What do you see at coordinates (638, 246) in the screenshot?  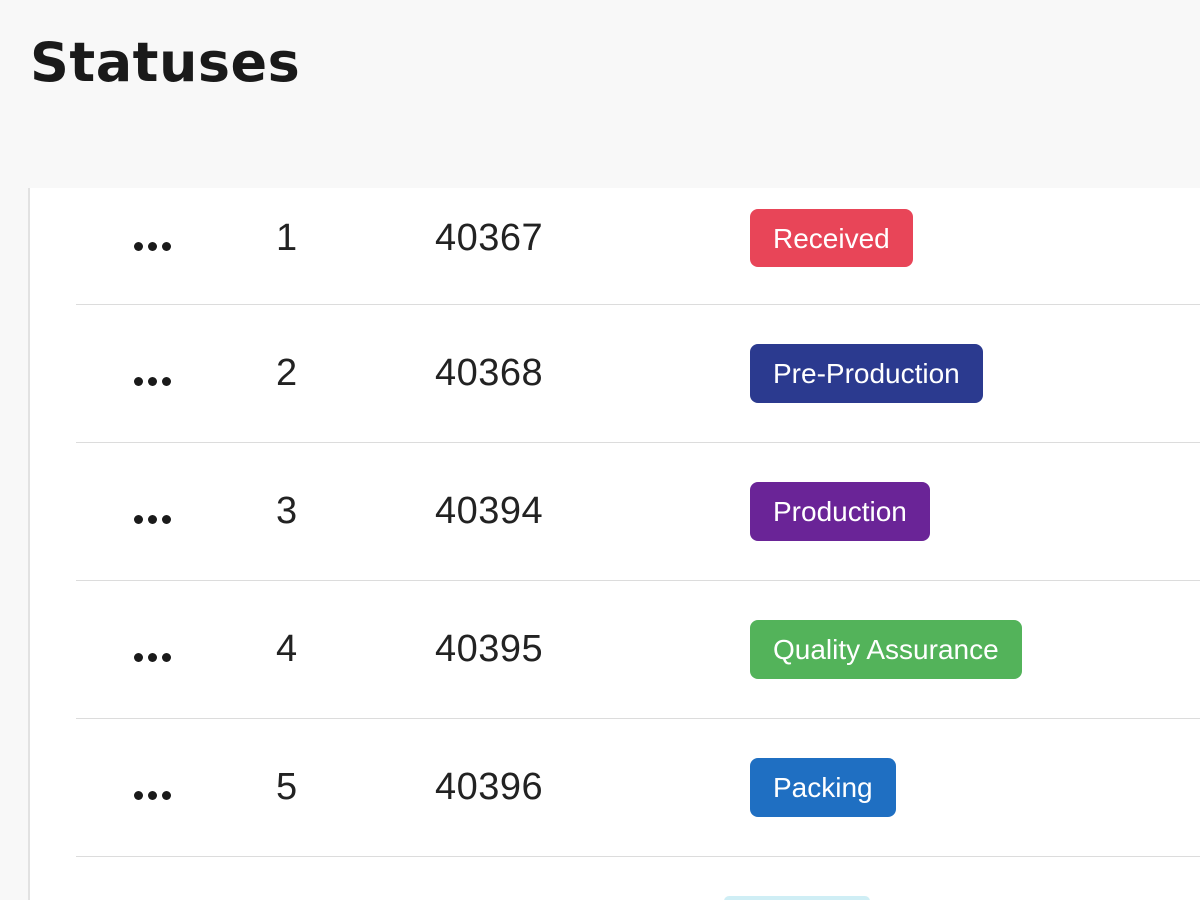 I see `table-row: 1 40367 Received` at bounding box center [638, 246].